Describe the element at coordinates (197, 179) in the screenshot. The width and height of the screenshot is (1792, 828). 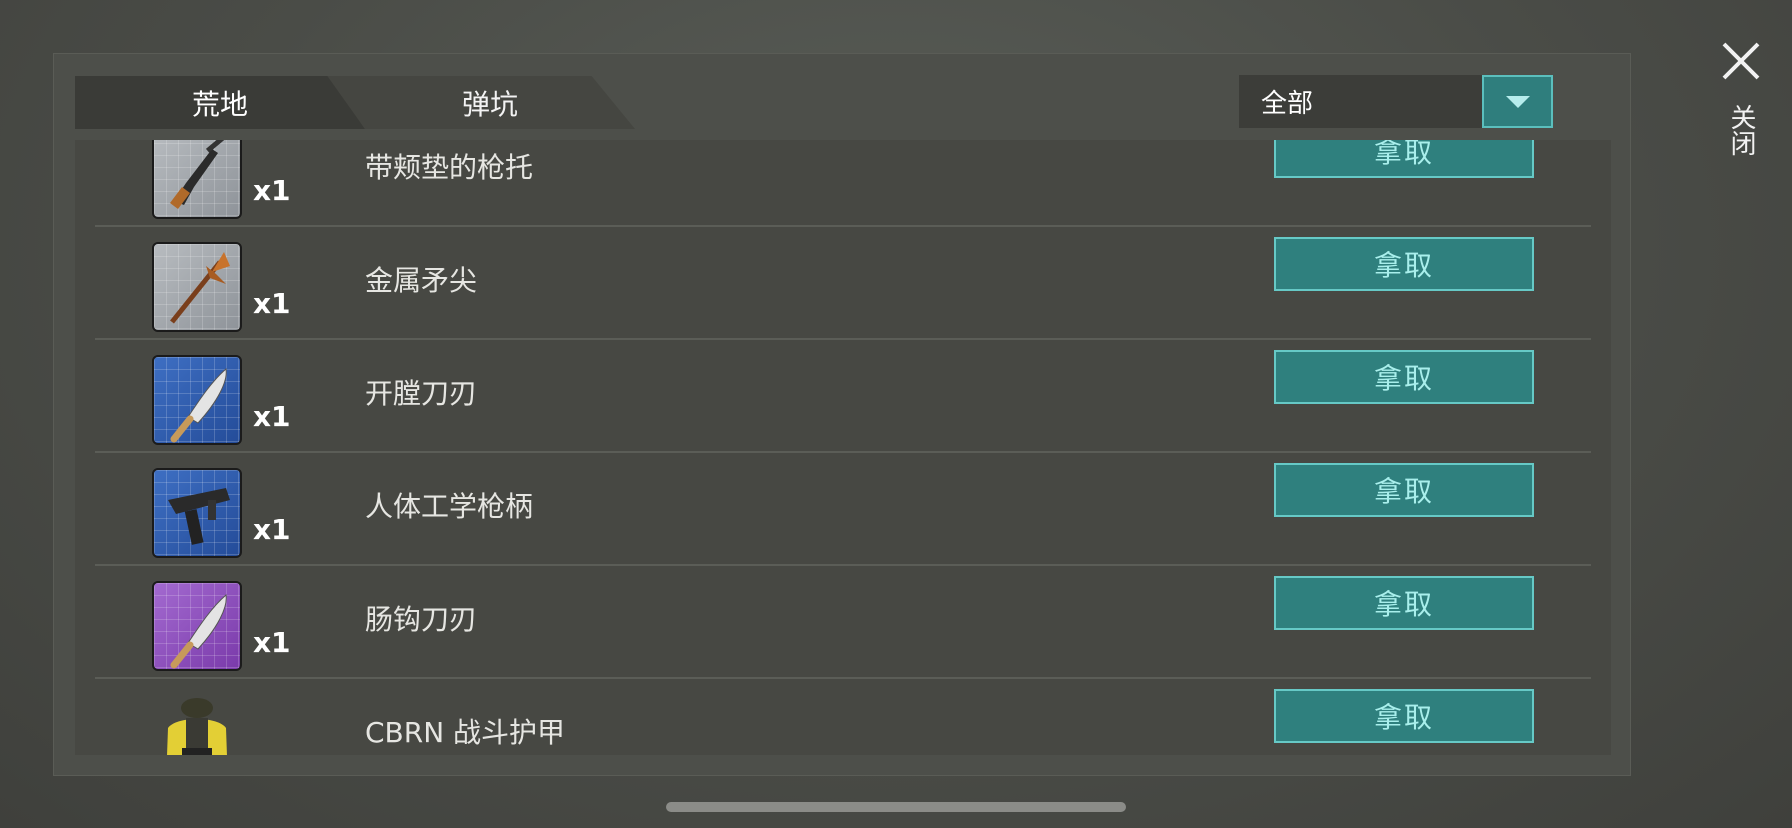
I see `rifle-icon` at that location.